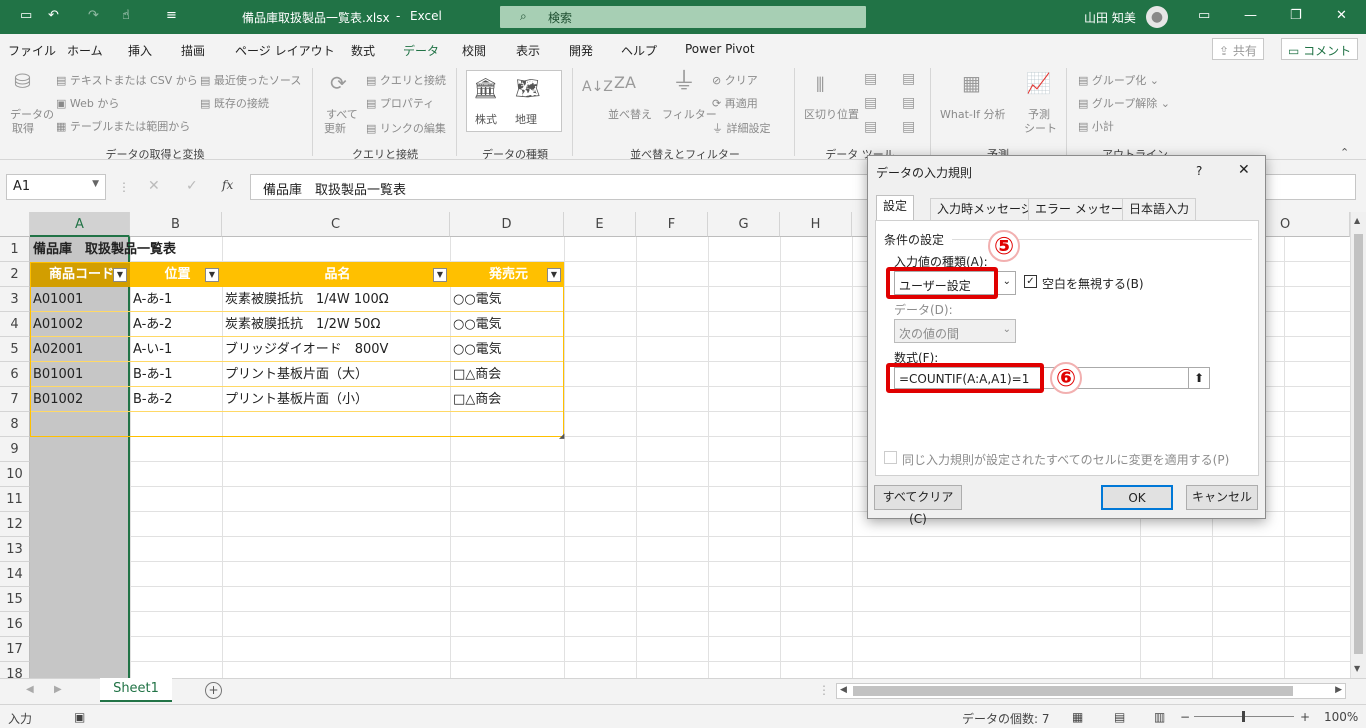 This screenshot has height=728, width=1366. Describe the element at coordinates (908, 79) in the screenshot. I see `consolidate-icon: ▤` at that location.